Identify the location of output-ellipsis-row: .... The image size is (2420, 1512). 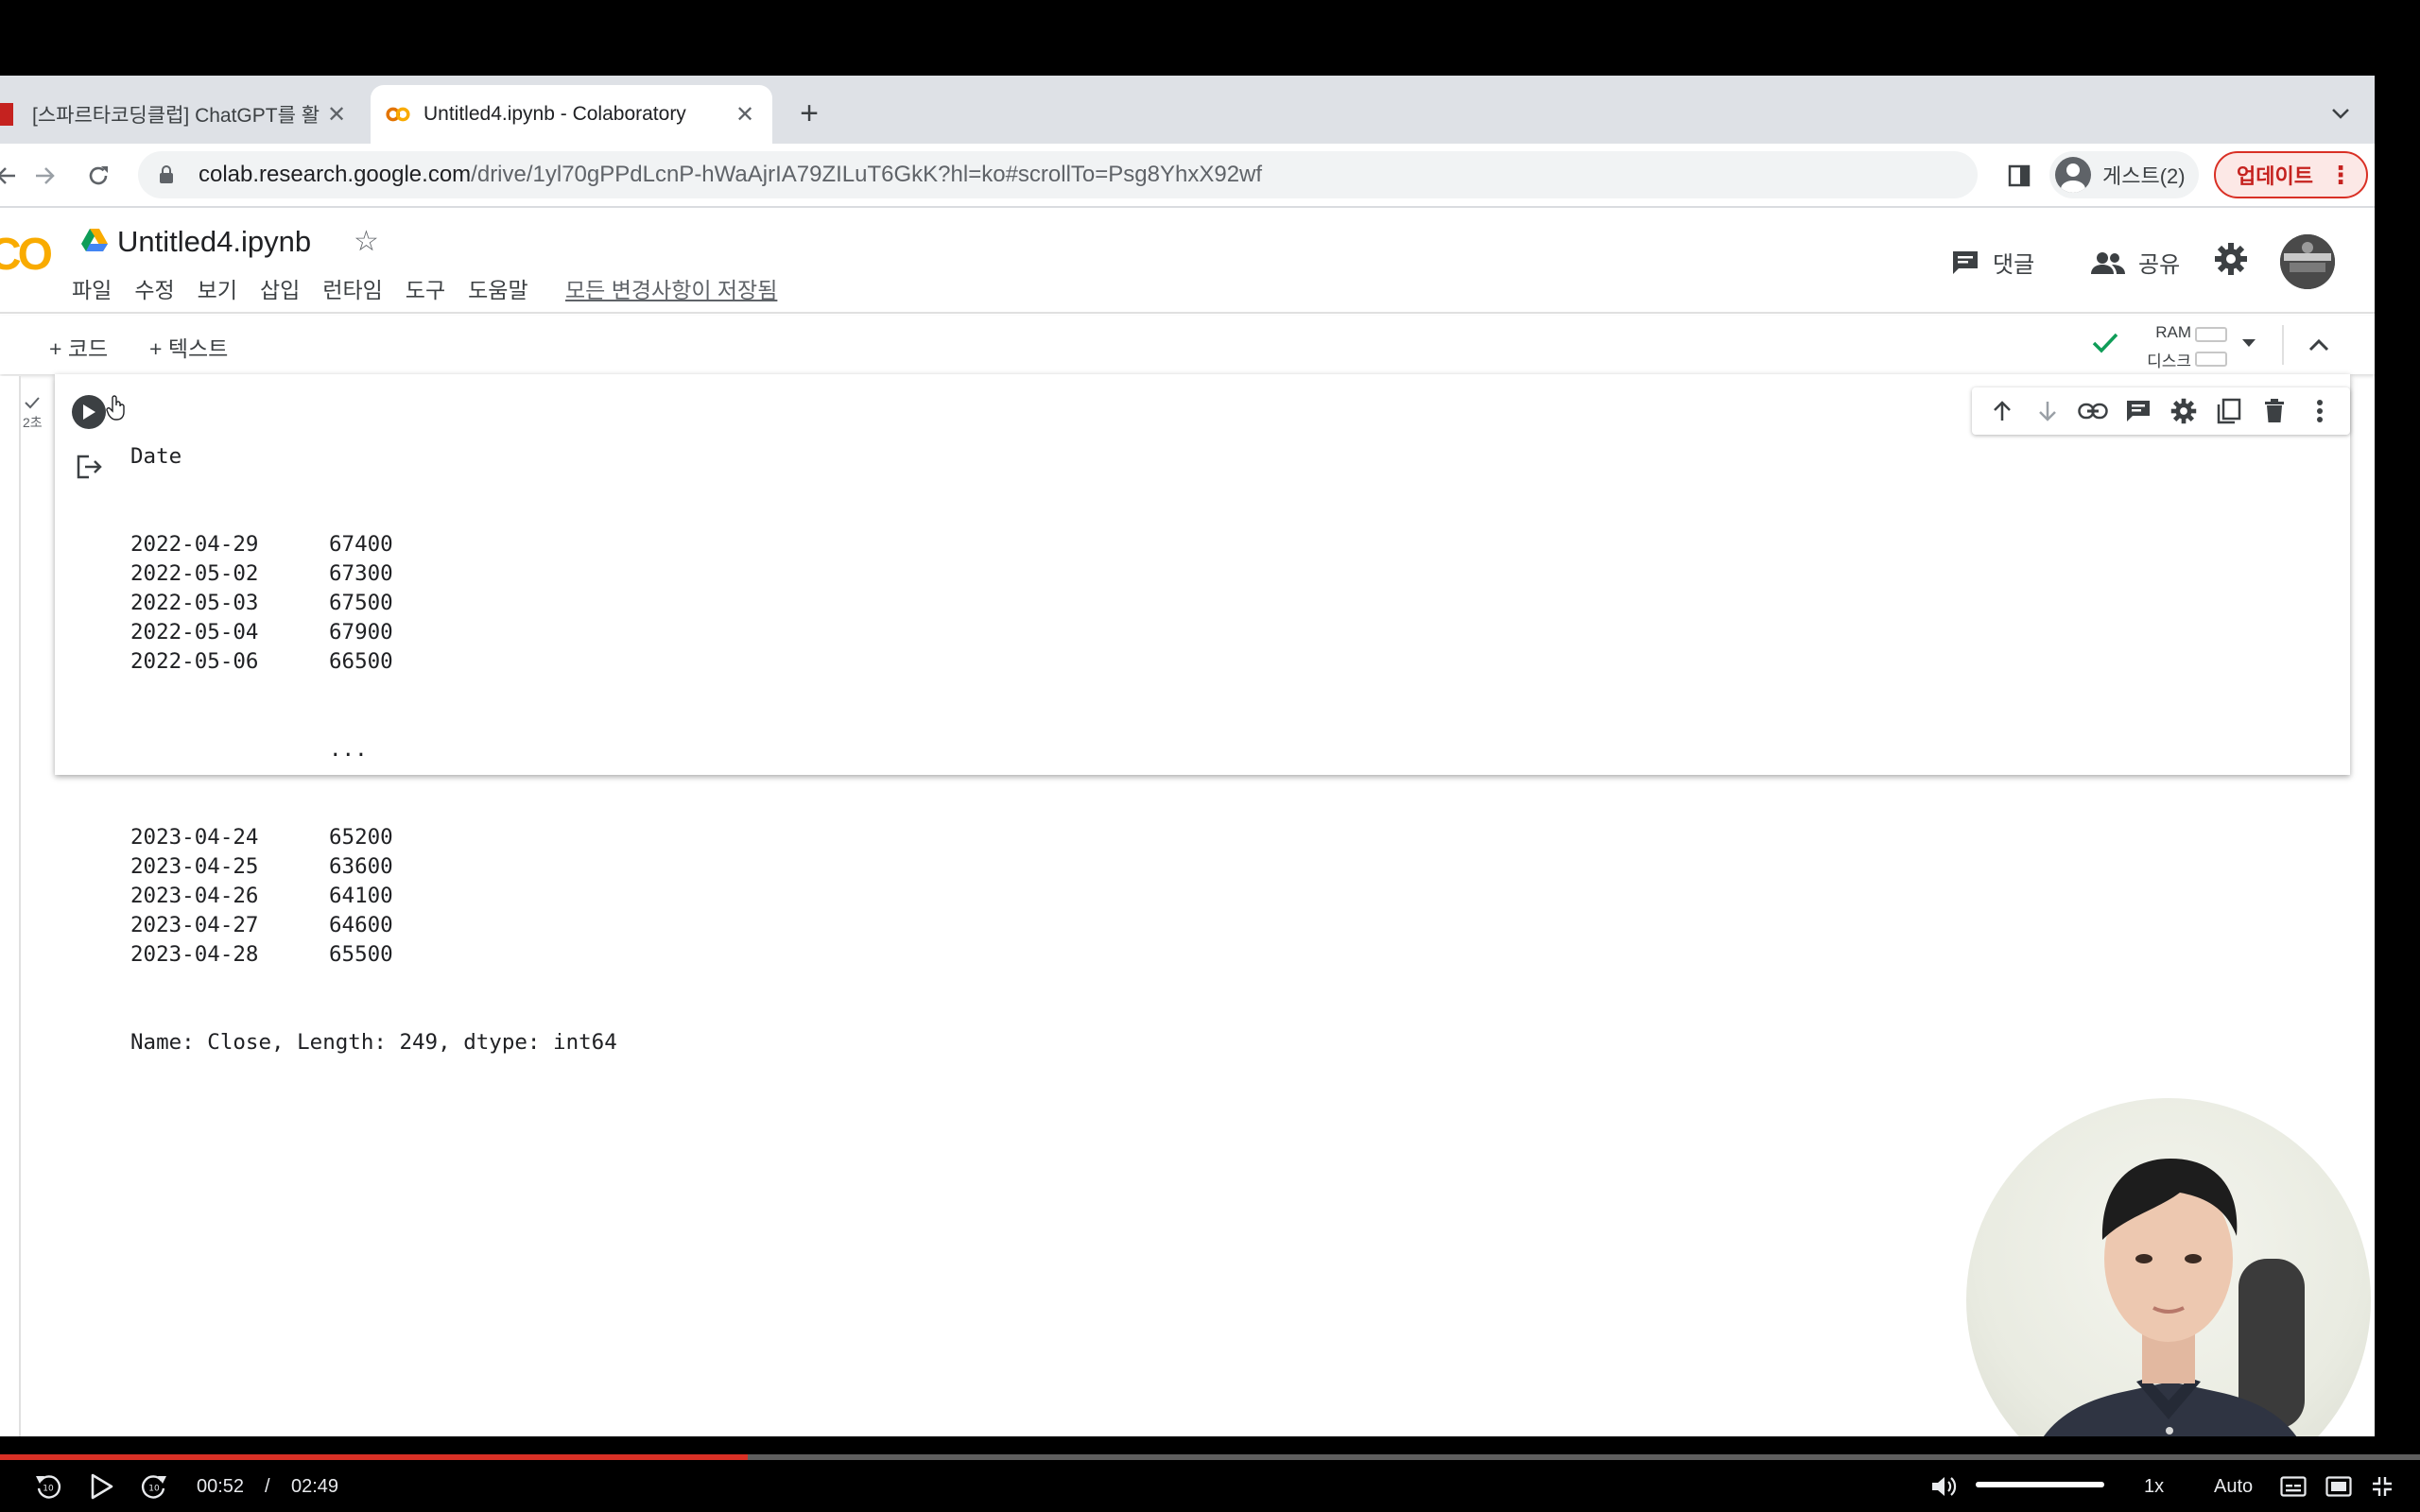
(373, 750).